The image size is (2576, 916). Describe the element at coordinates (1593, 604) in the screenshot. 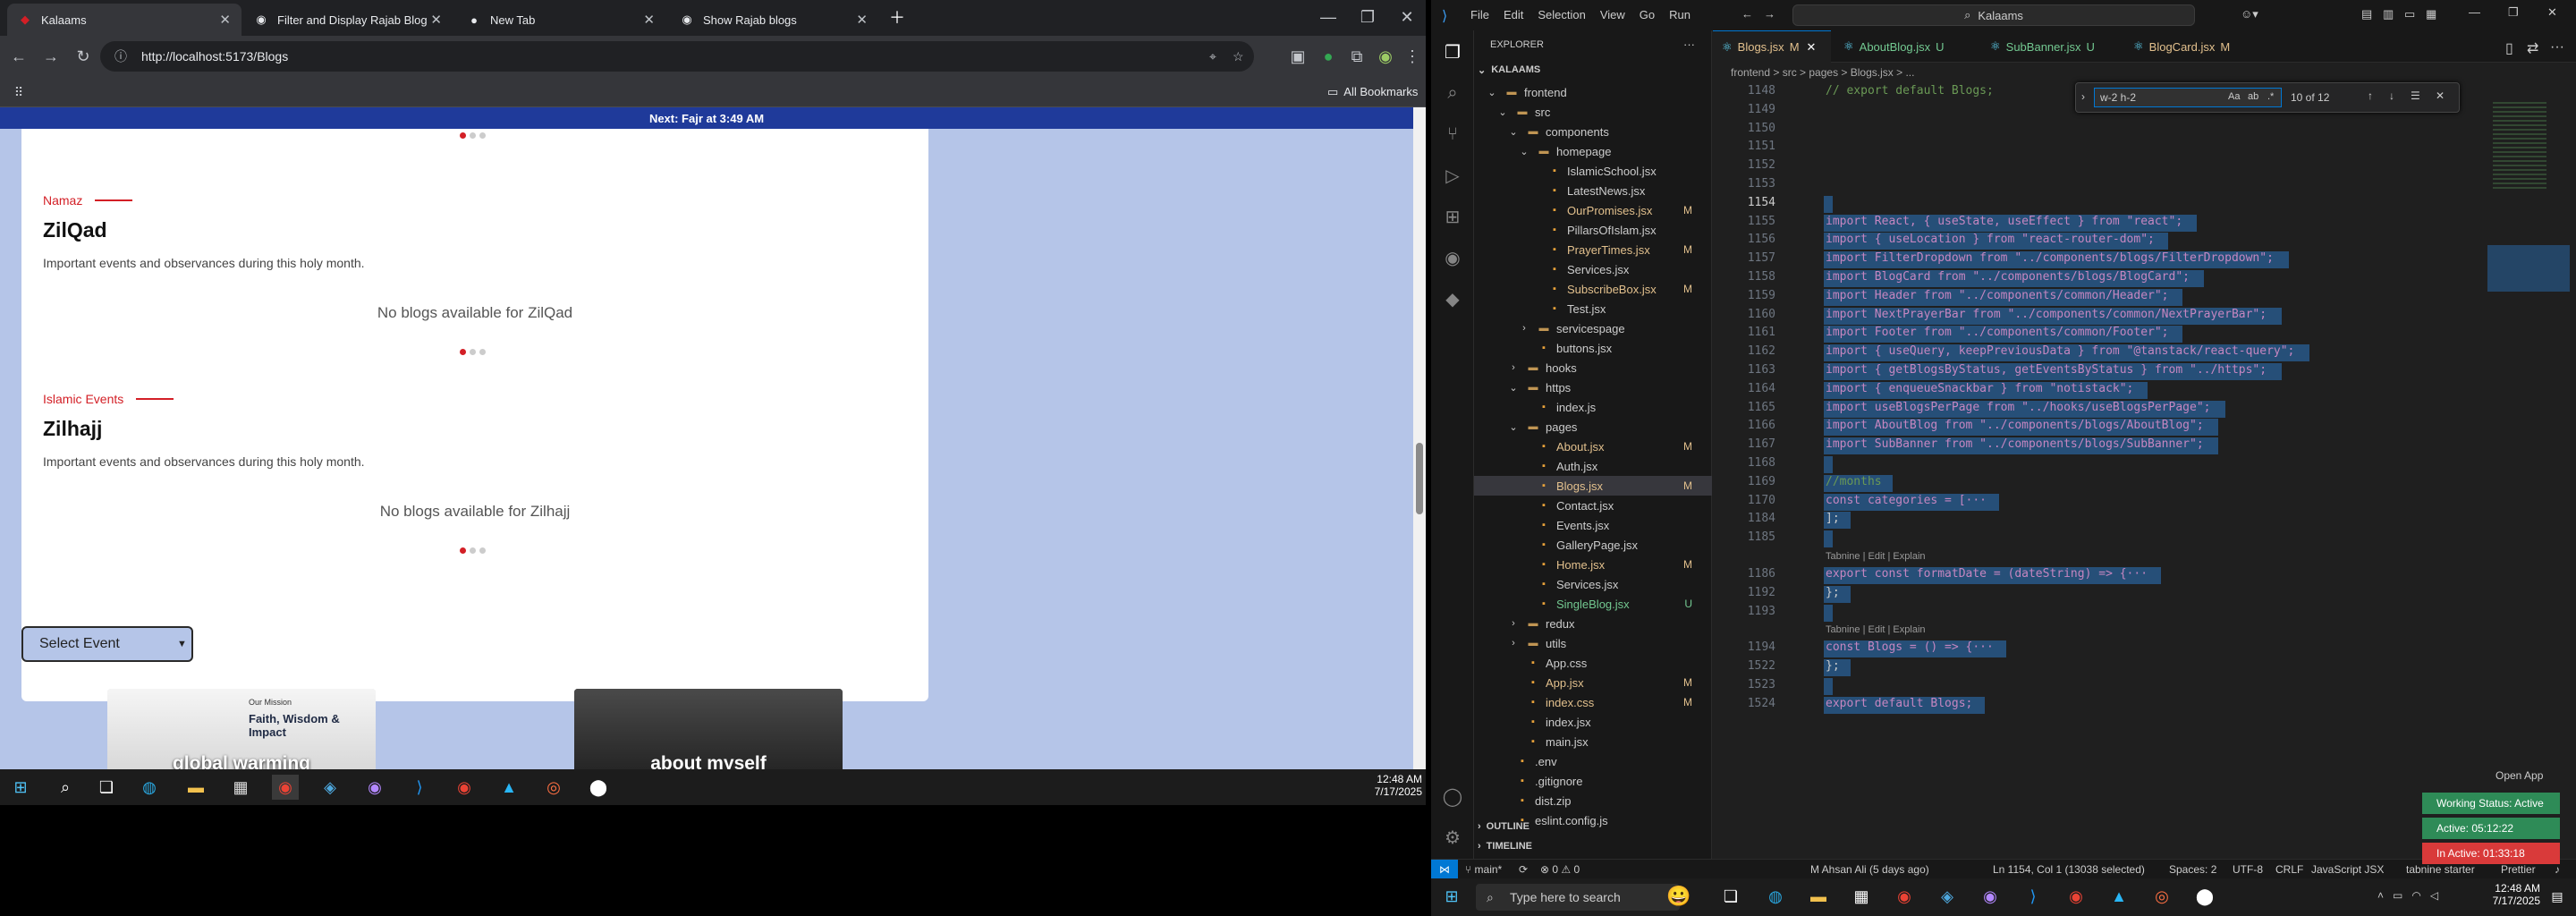

I see `file-item: ▪ SingleBlog.jsx U` at that location.